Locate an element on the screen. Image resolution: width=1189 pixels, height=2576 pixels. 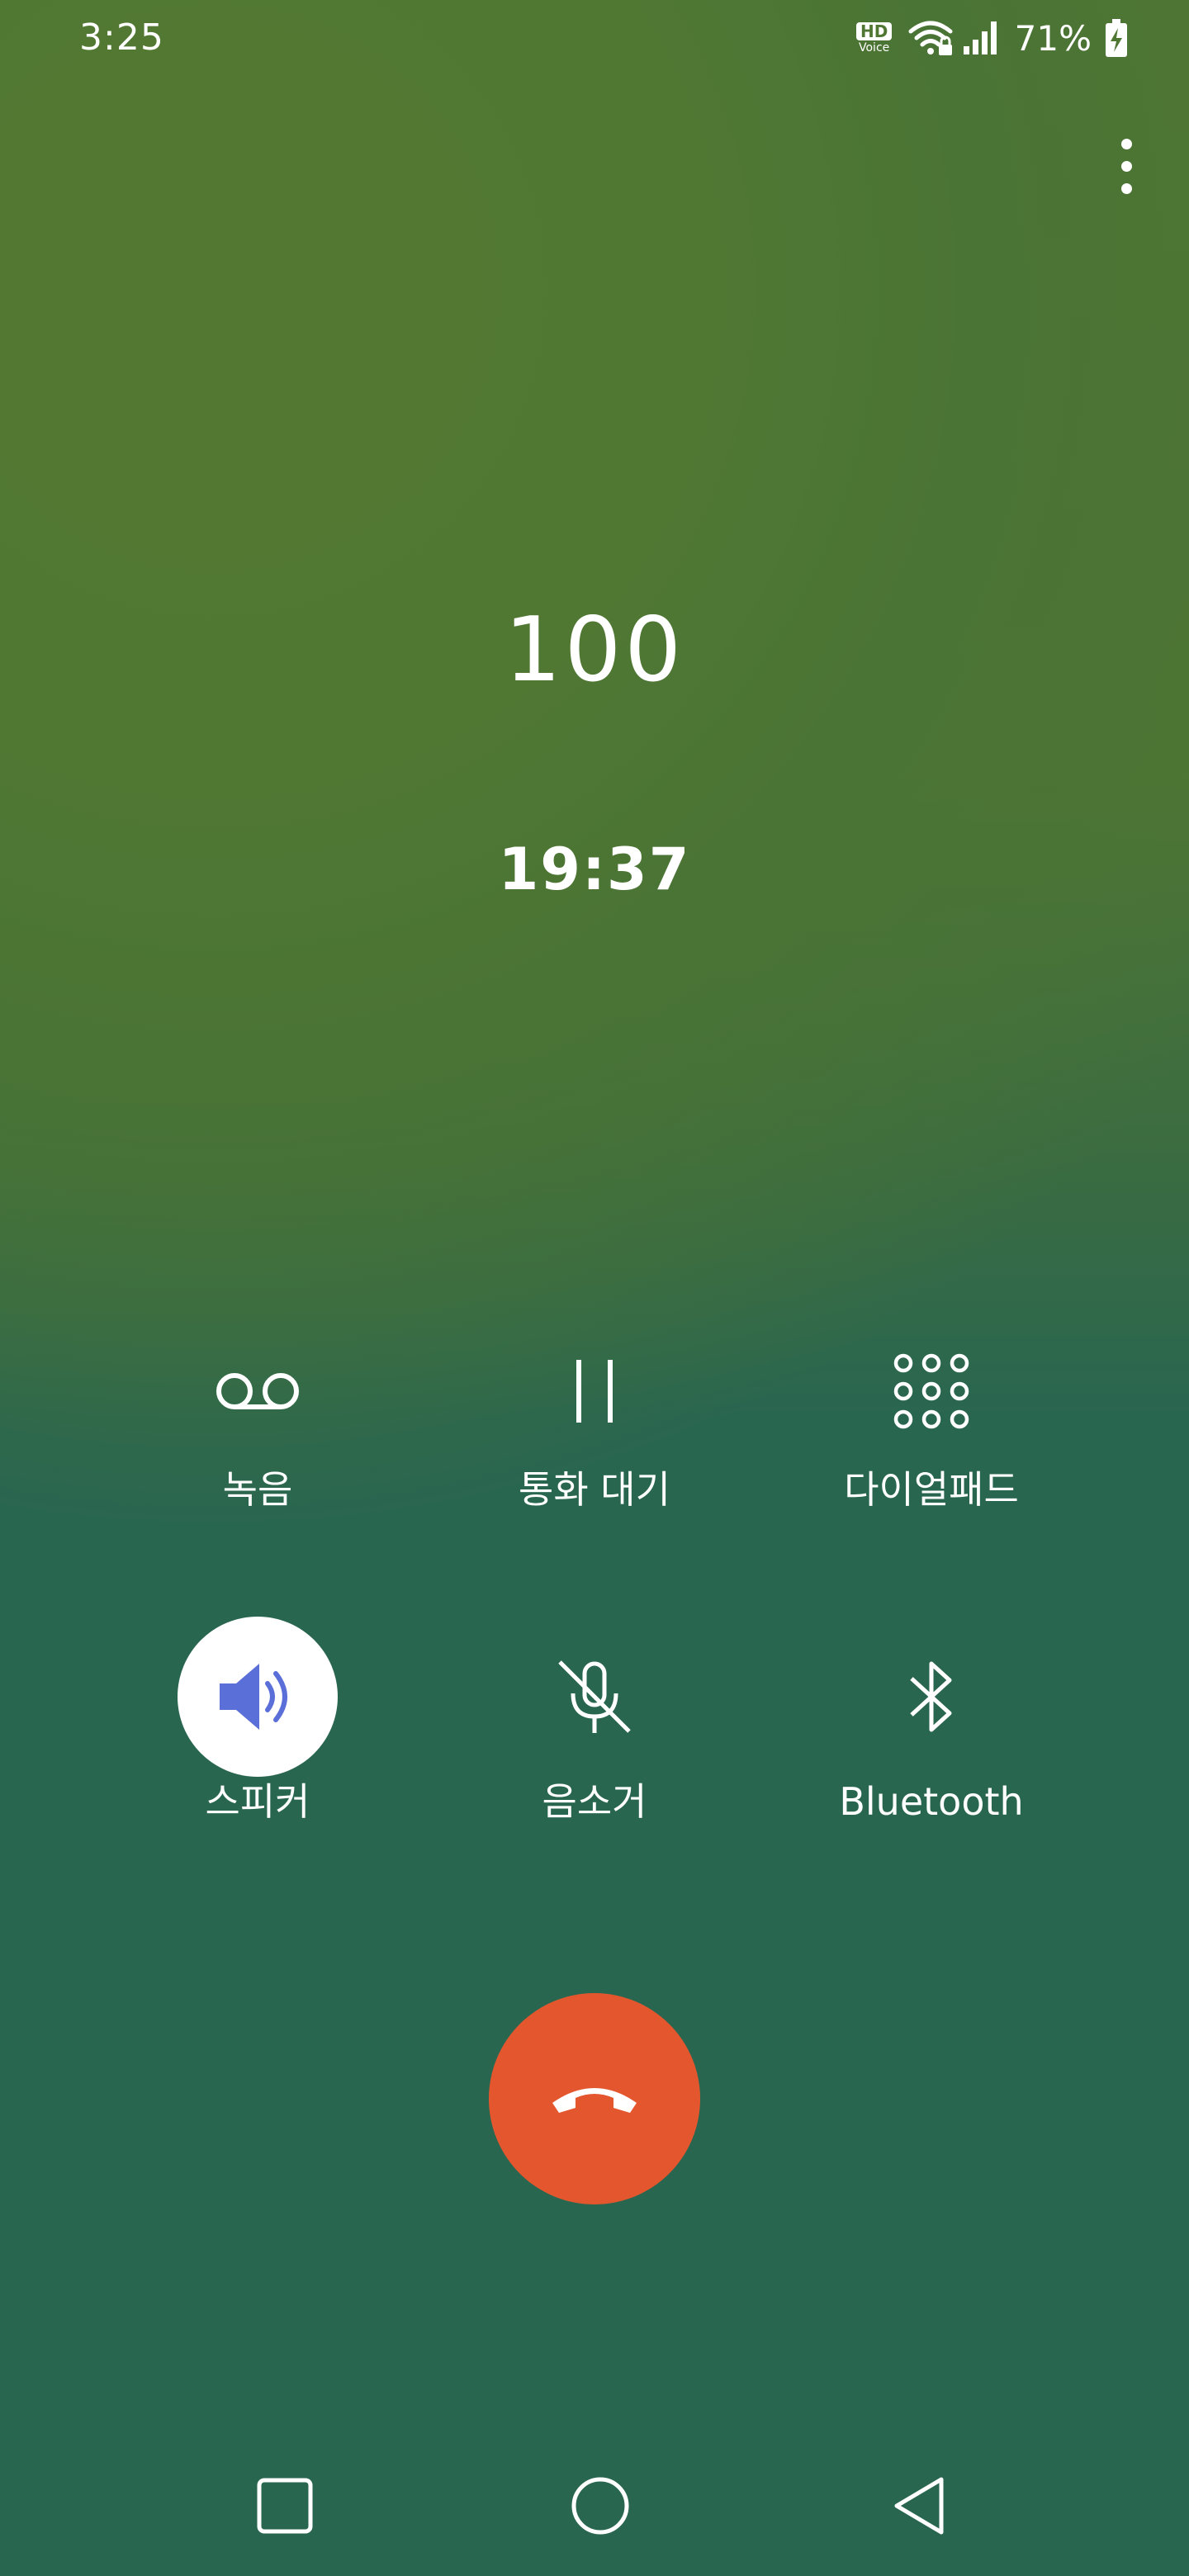
hold-label: 통화 대기 is located at coordinates (594, 1489).